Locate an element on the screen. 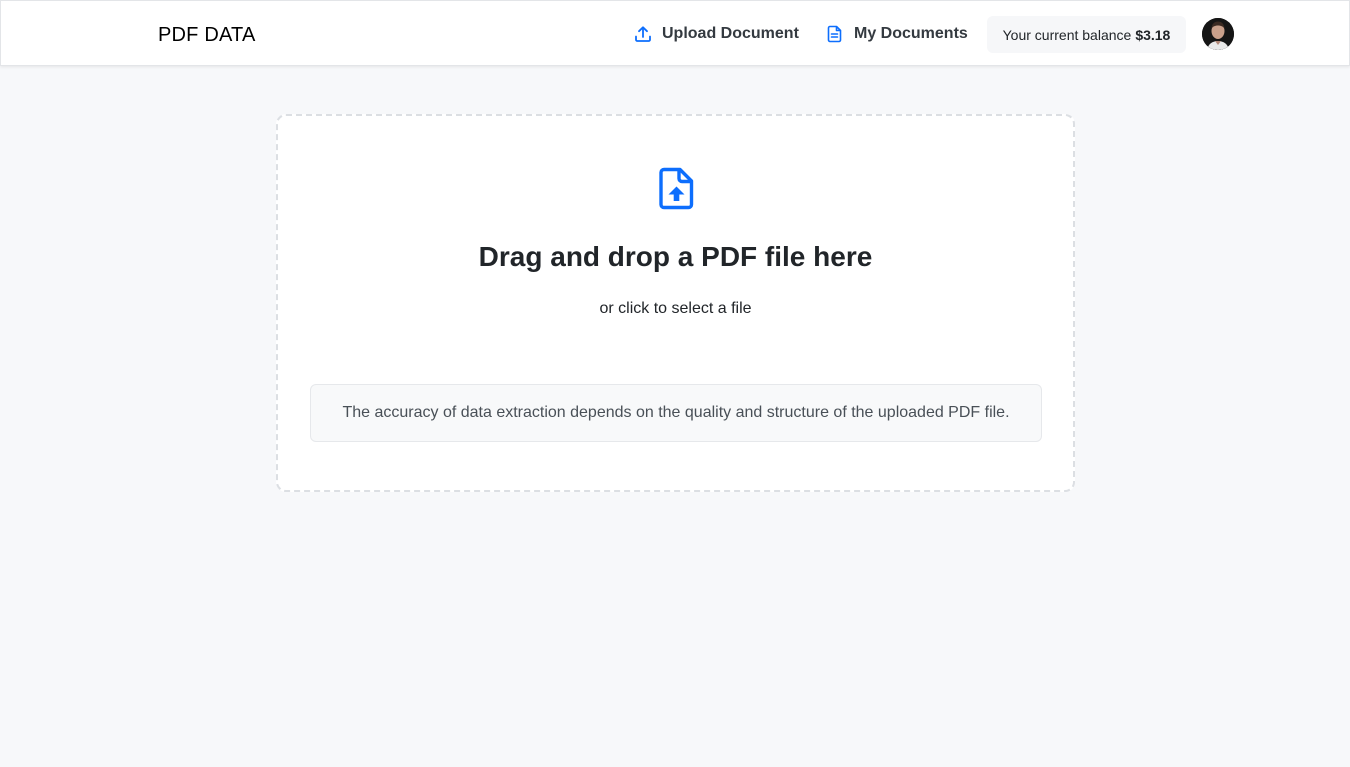  dropzone-subtitle: or click to select a file is located at coordinates (675, 308).